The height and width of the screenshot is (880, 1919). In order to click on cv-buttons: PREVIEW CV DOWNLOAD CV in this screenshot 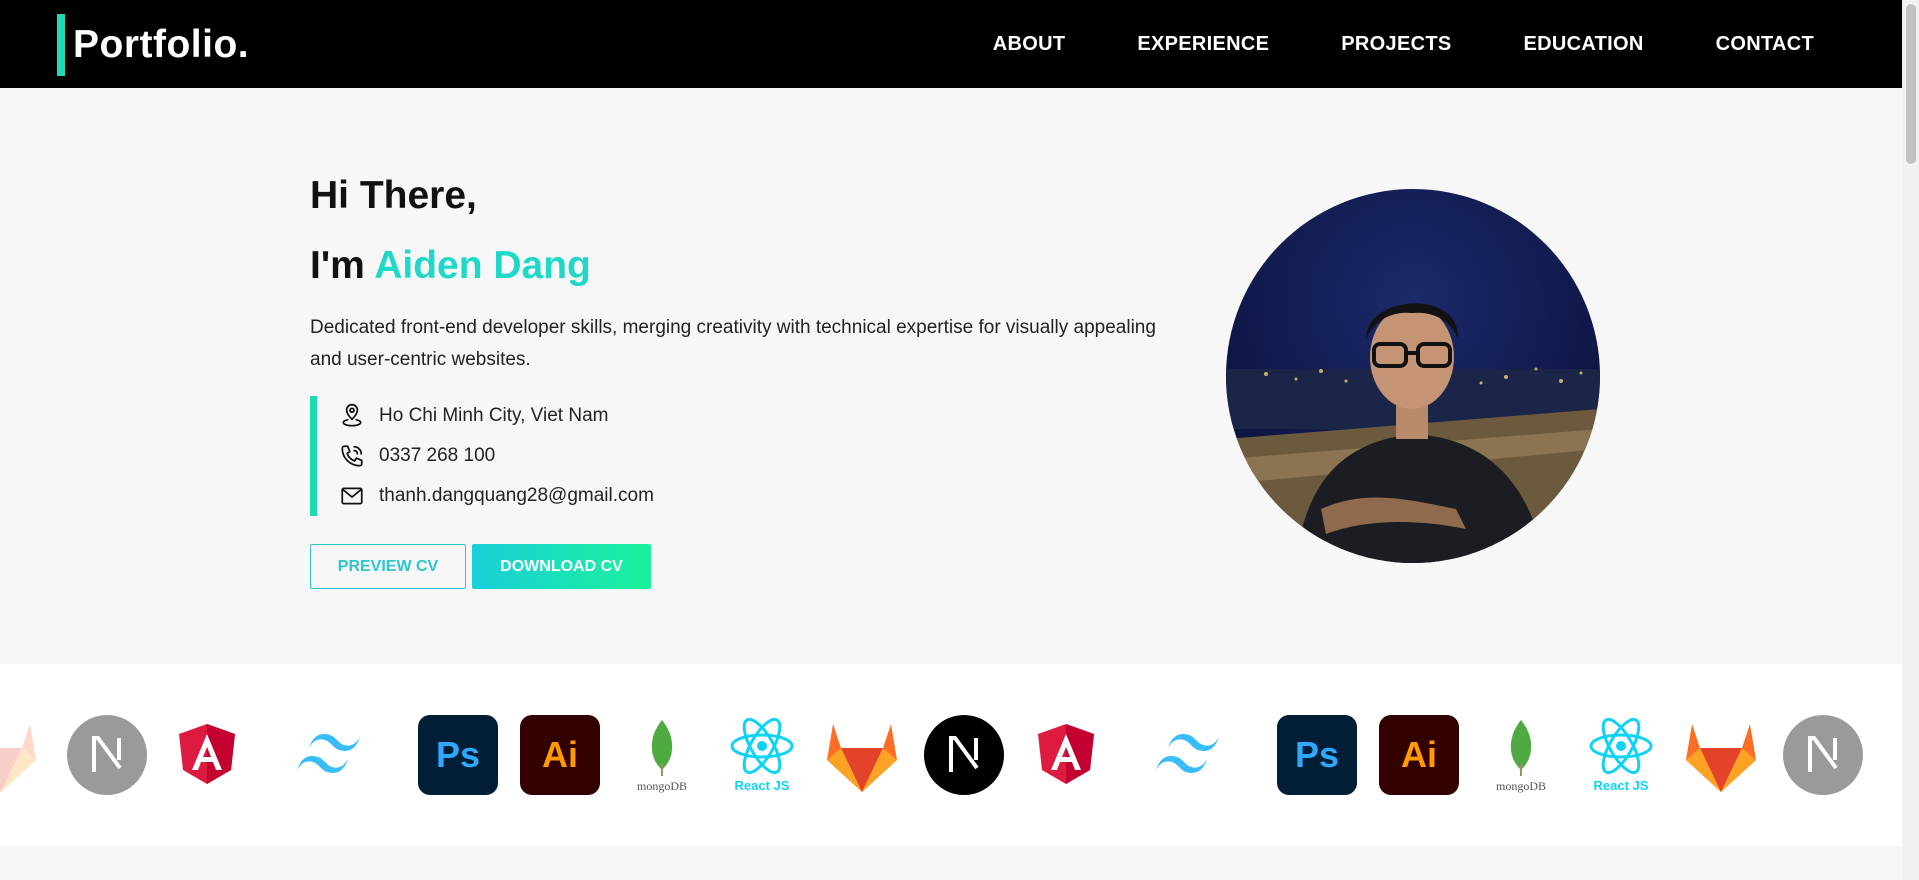, I will do `click(750, 566)`.